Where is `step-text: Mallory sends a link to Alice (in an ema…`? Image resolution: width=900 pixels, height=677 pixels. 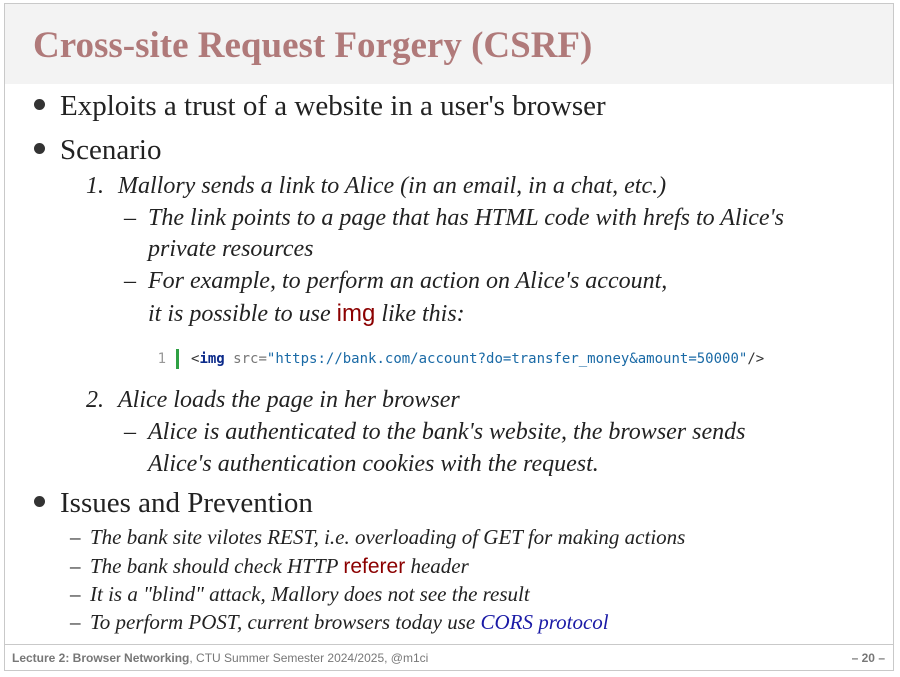 step-text: Mallory sends a link to Alice (in an ema… is located at coordinates (392, 186).